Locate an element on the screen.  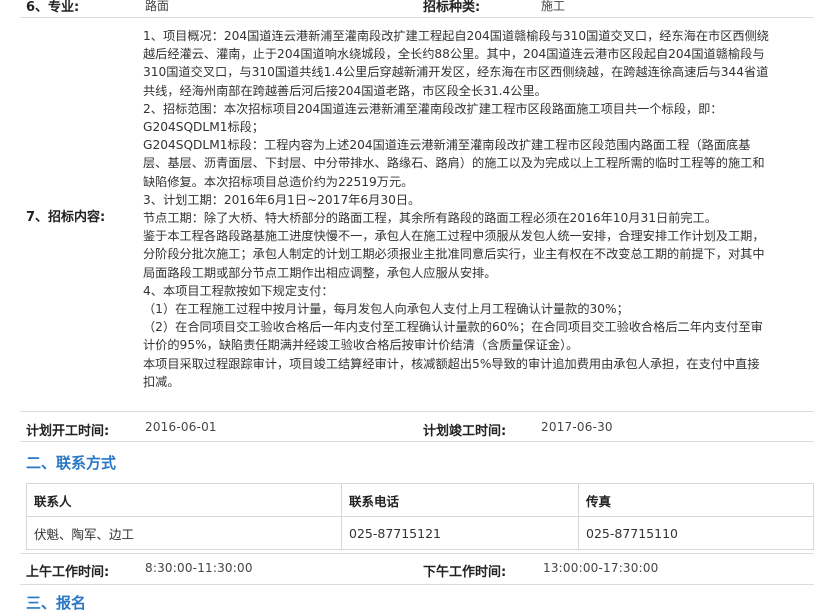
field-label-am-hours: 上午工作时间: is located at coordinates (68, 572).